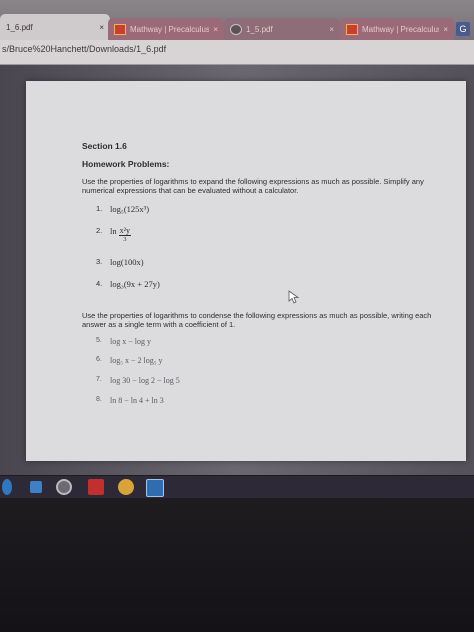  I want to click on problem-4: 4. log₃(9x + 27y), so click(274, 284).